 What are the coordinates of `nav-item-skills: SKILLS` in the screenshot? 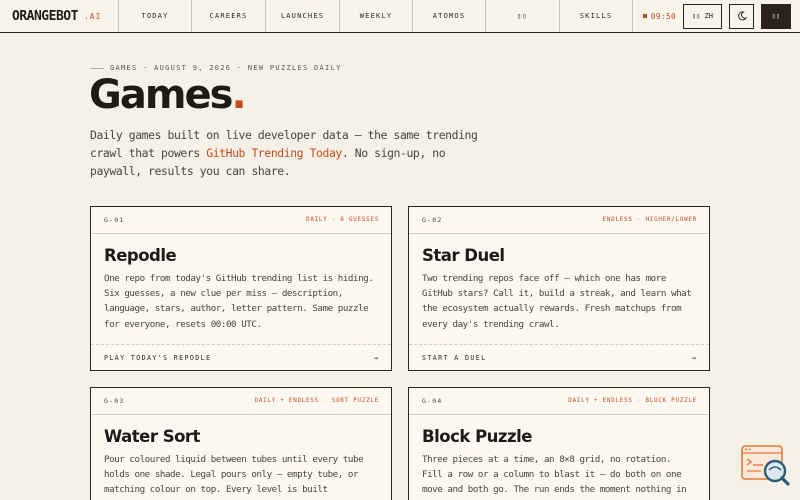 It's located at (596, 16).